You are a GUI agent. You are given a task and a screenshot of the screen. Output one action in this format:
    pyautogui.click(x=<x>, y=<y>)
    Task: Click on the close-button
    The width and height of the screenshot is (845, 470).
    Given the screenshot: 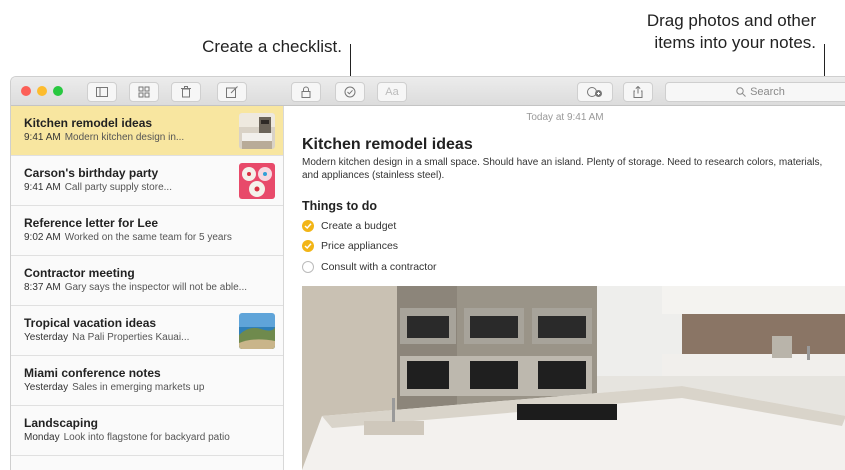 What is the action you would take?
    pyautogui.click(x=26, y=91)
    